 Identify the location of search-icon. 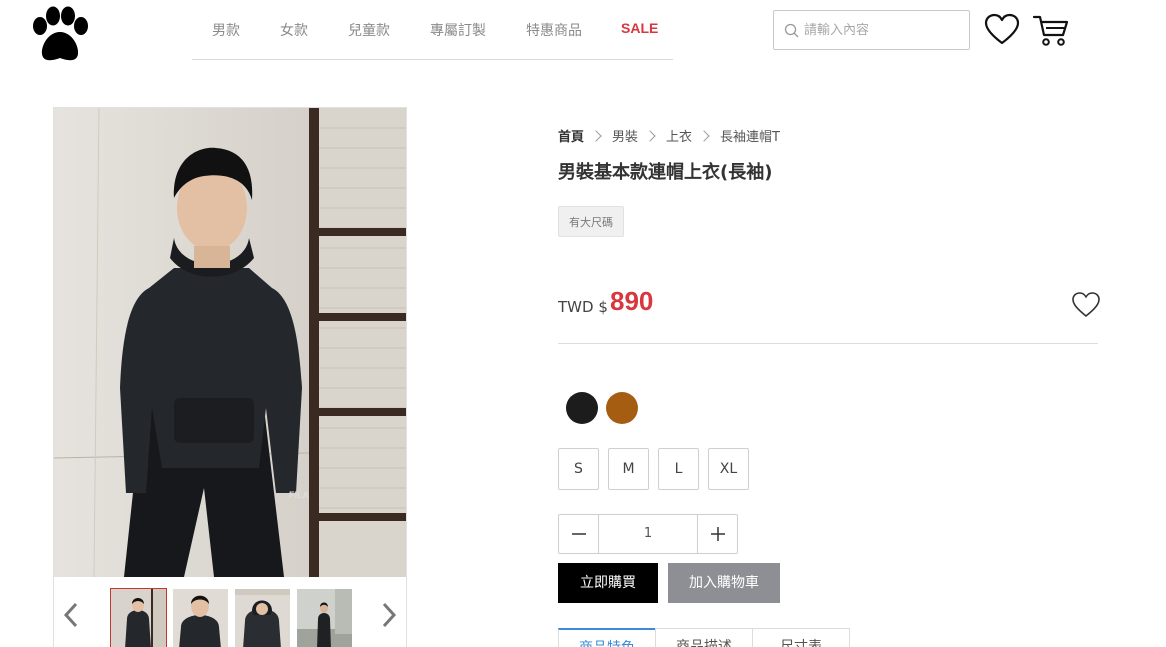
(792, 31).